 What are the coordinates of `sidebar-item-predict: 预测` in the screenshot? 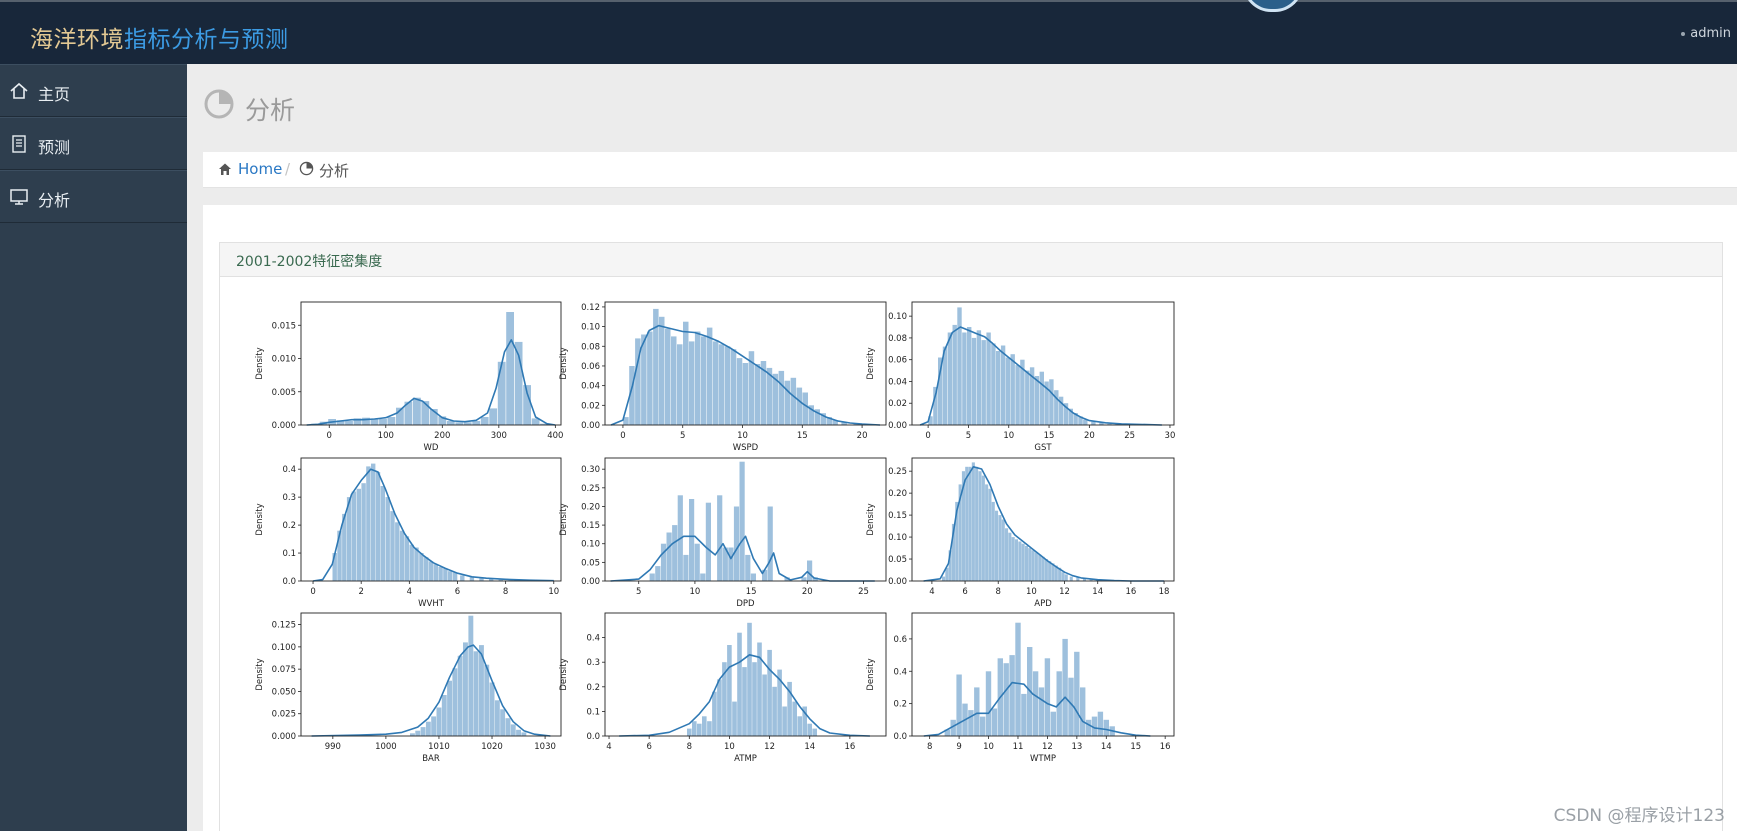 It's located at (93, 143).